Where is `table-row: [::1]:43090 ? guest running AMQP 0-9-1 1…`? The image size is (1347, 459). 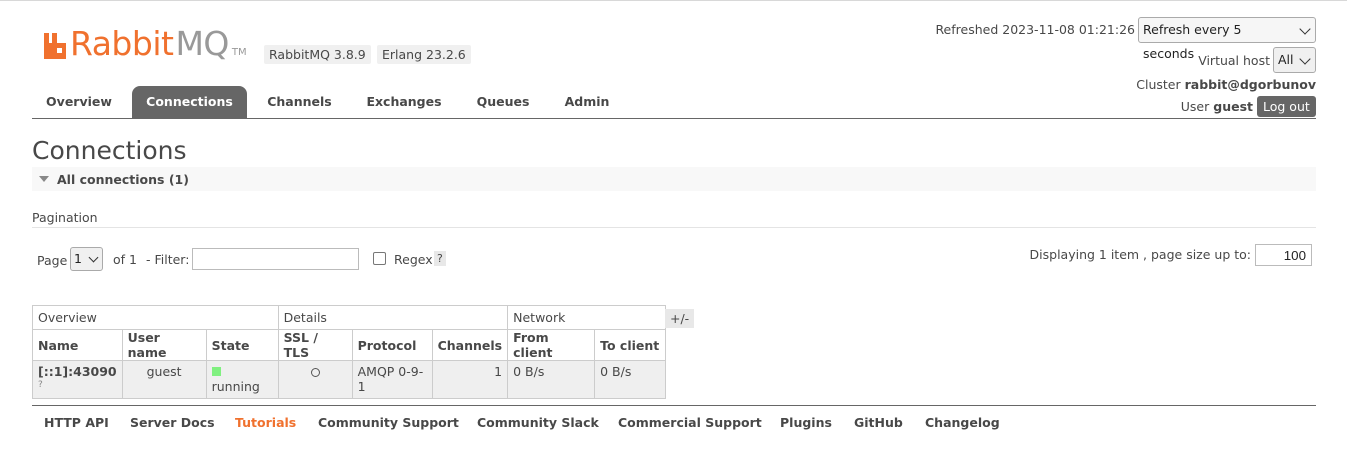
table-row: [::1]:43090 ? guest running AMQP 0-9-1 1… is located at coordinates (349, 379).